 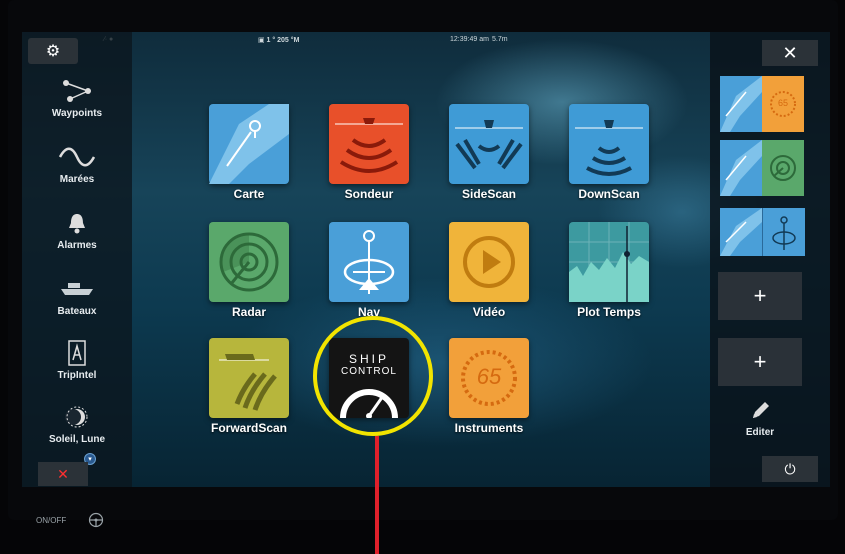 I want to click on sidebar-item-waypoints: Waypoints, so click(x=77, y=97).